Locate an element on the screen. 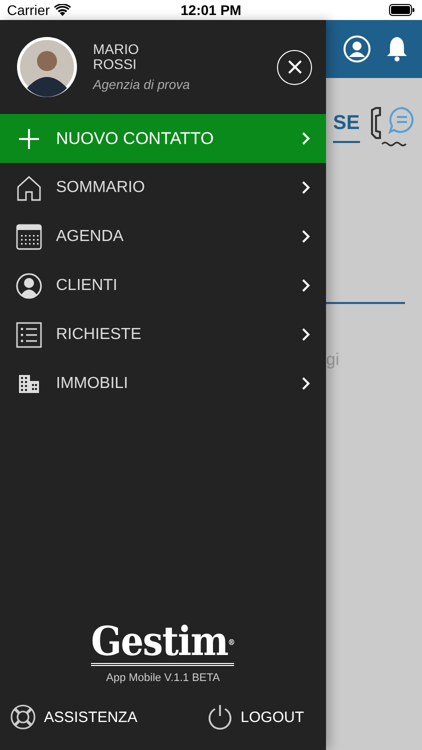 The image size is (422, 750). lifebuoy-icon is located at coordinates (23, 717).